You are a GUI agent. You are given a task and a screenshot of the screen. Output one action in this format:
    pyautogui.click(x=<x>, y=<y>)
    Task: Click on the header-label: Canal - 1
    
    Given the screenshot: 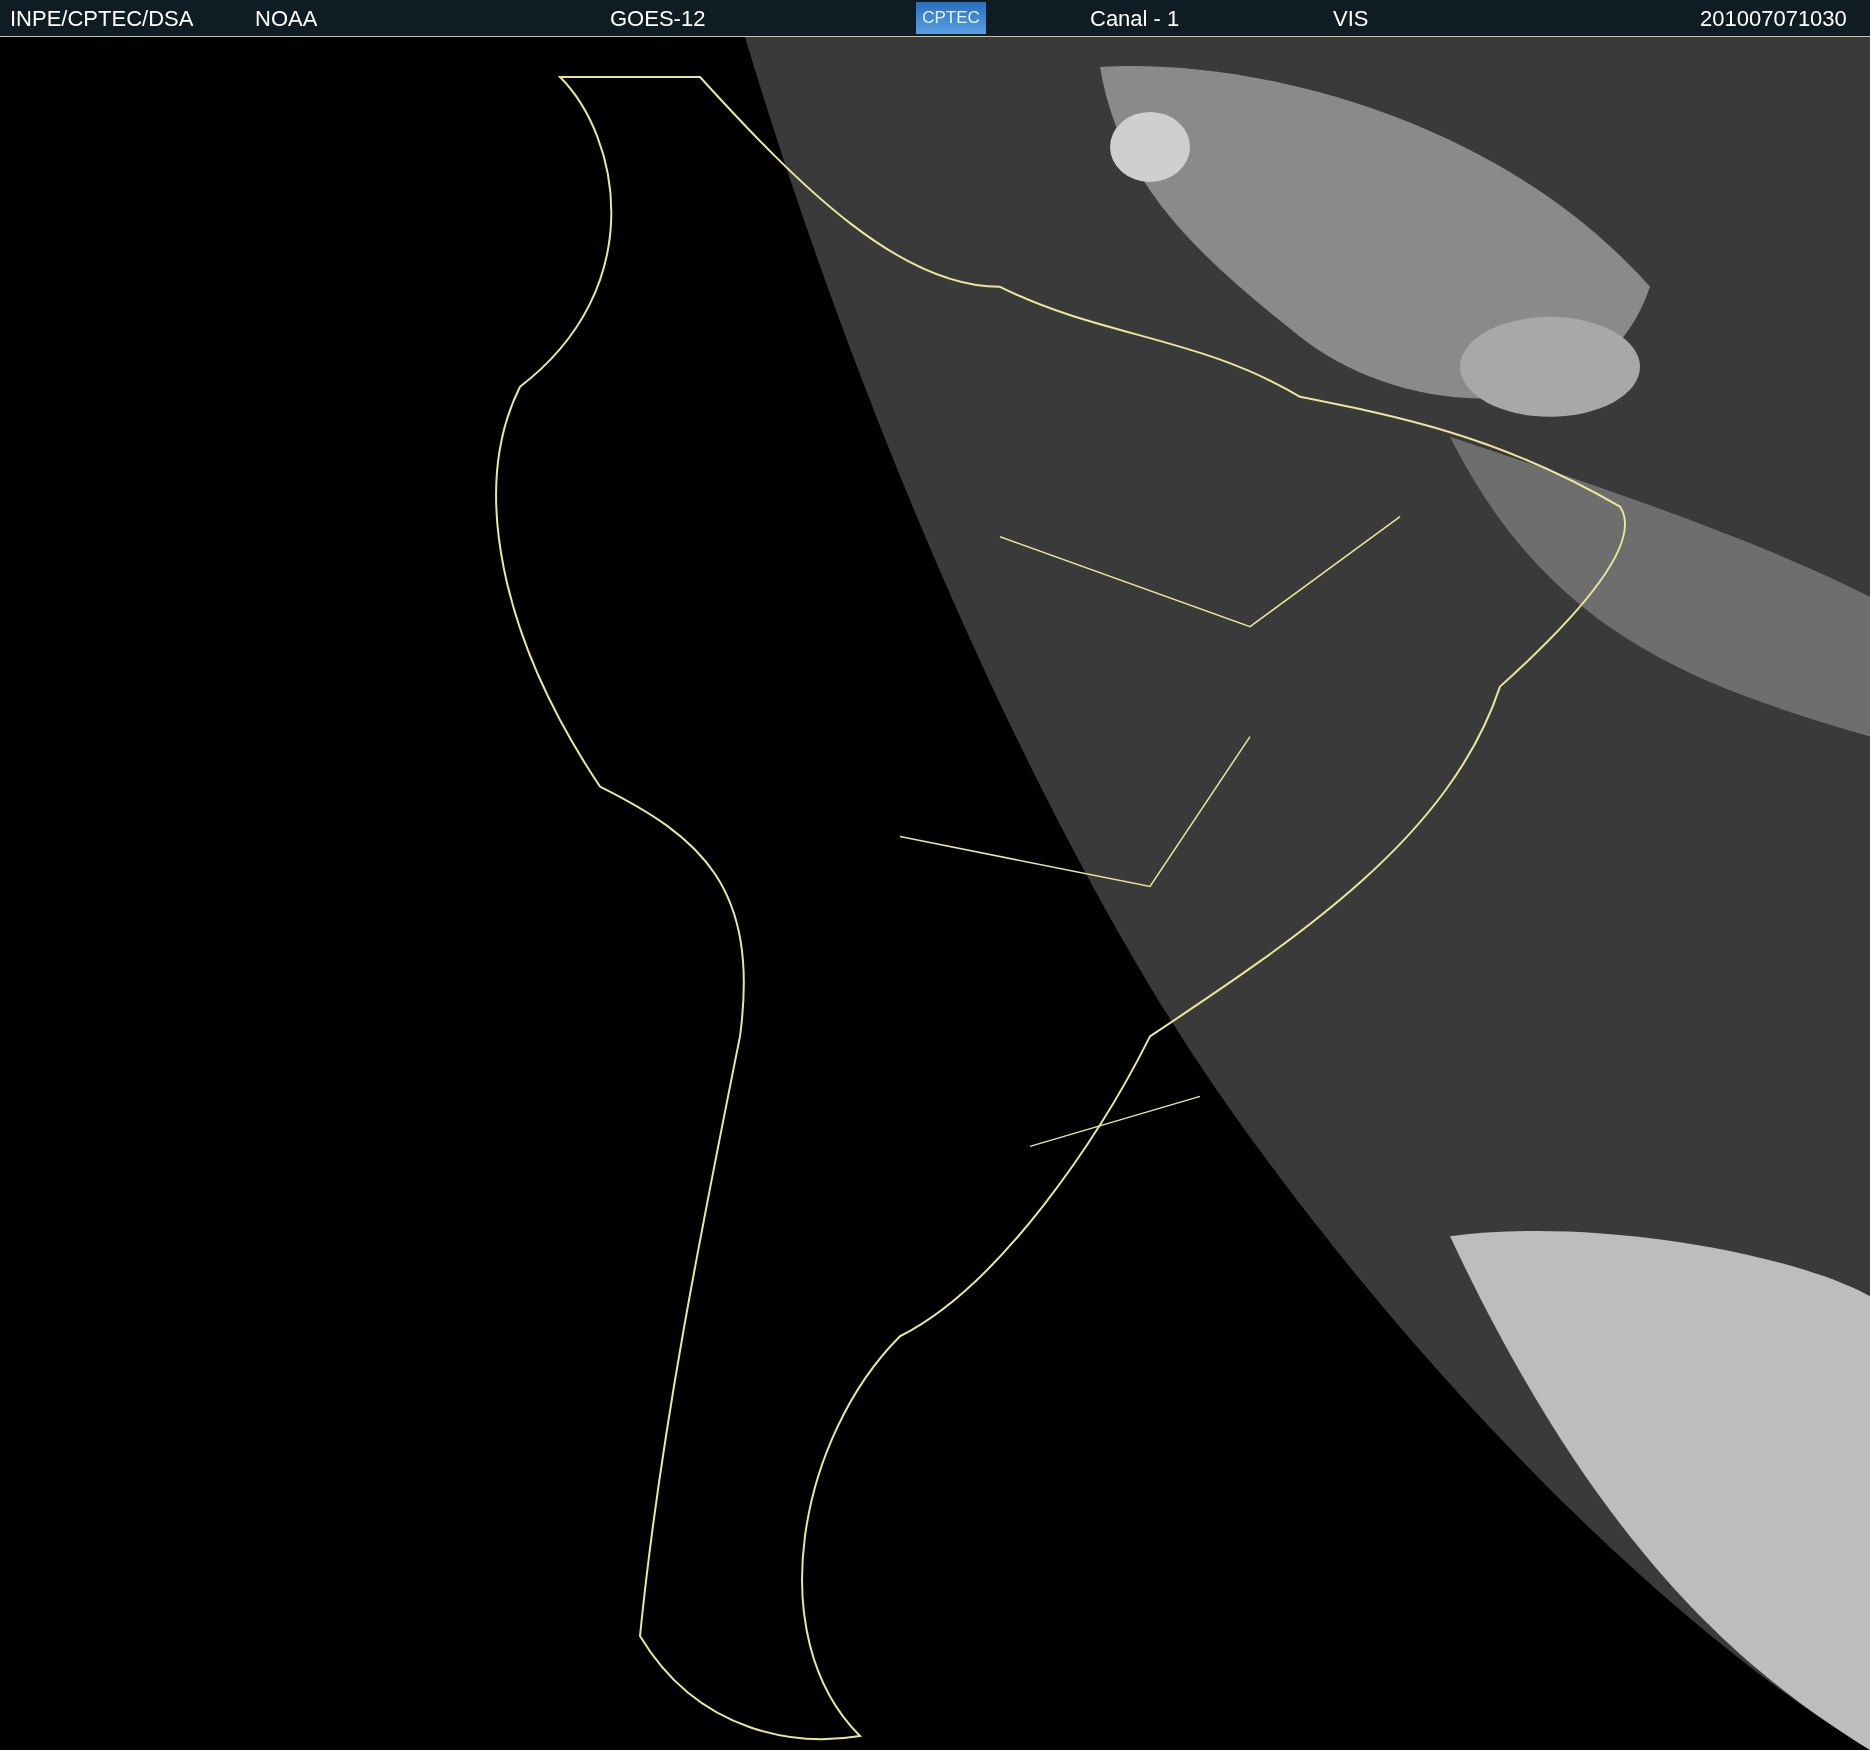 What is the action you would take?
    pyautogui.click(x=1135, y=19)
    